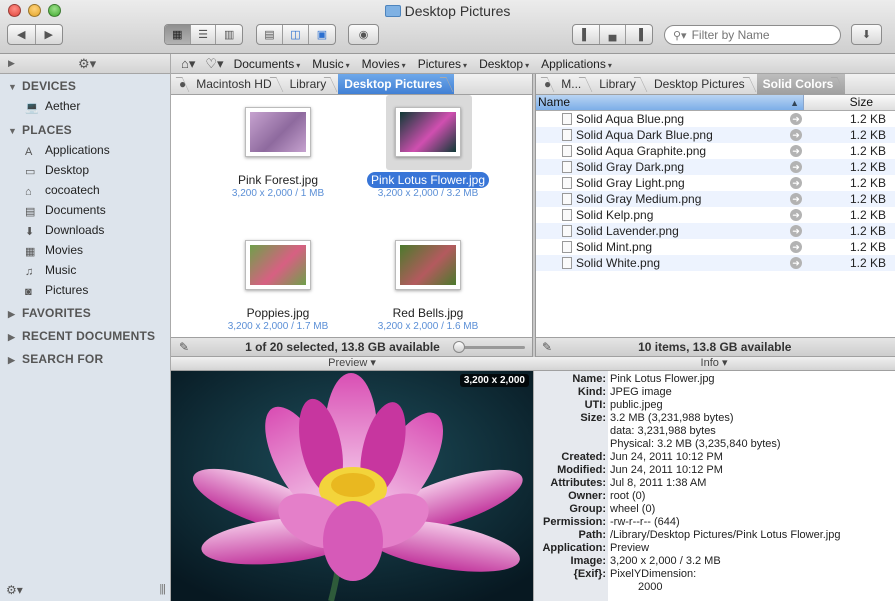  I want to click on info-header: Info ▾, so click(714, 364).